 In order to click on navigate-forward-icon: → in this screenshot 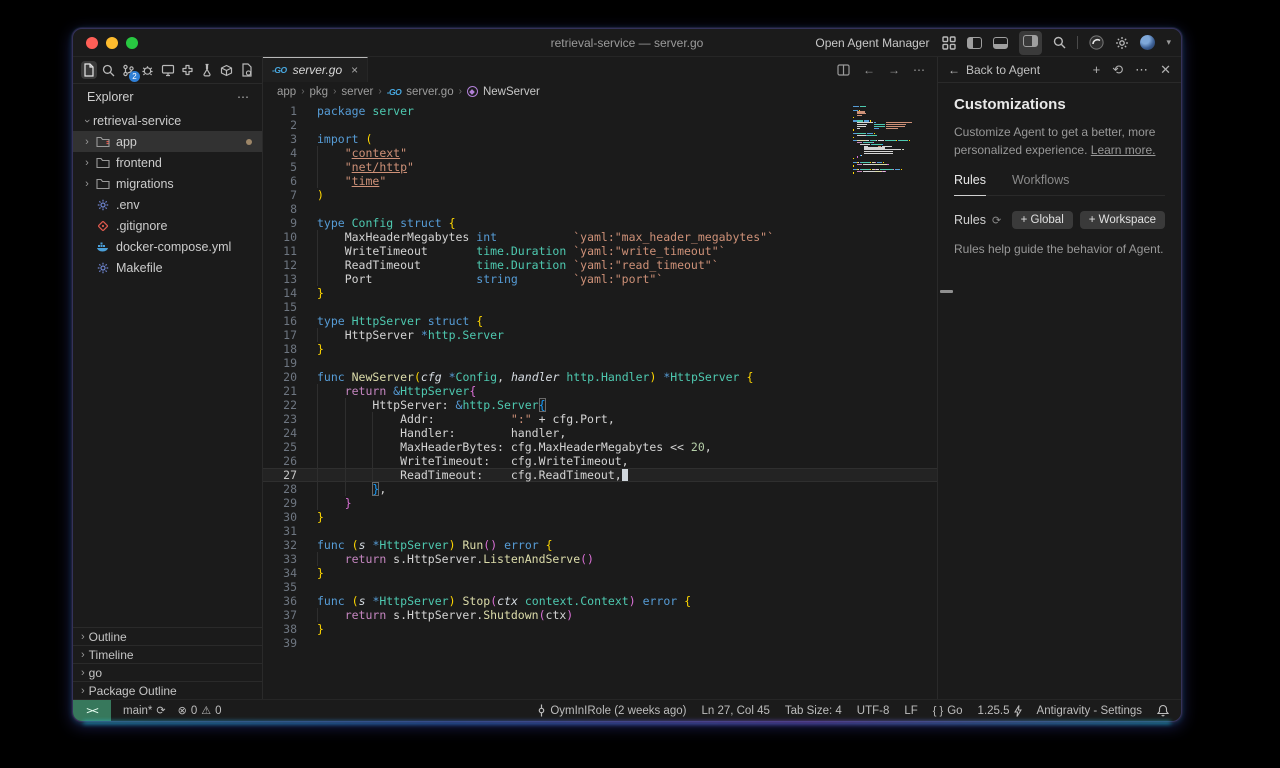, I will do `click(894, 70)`.